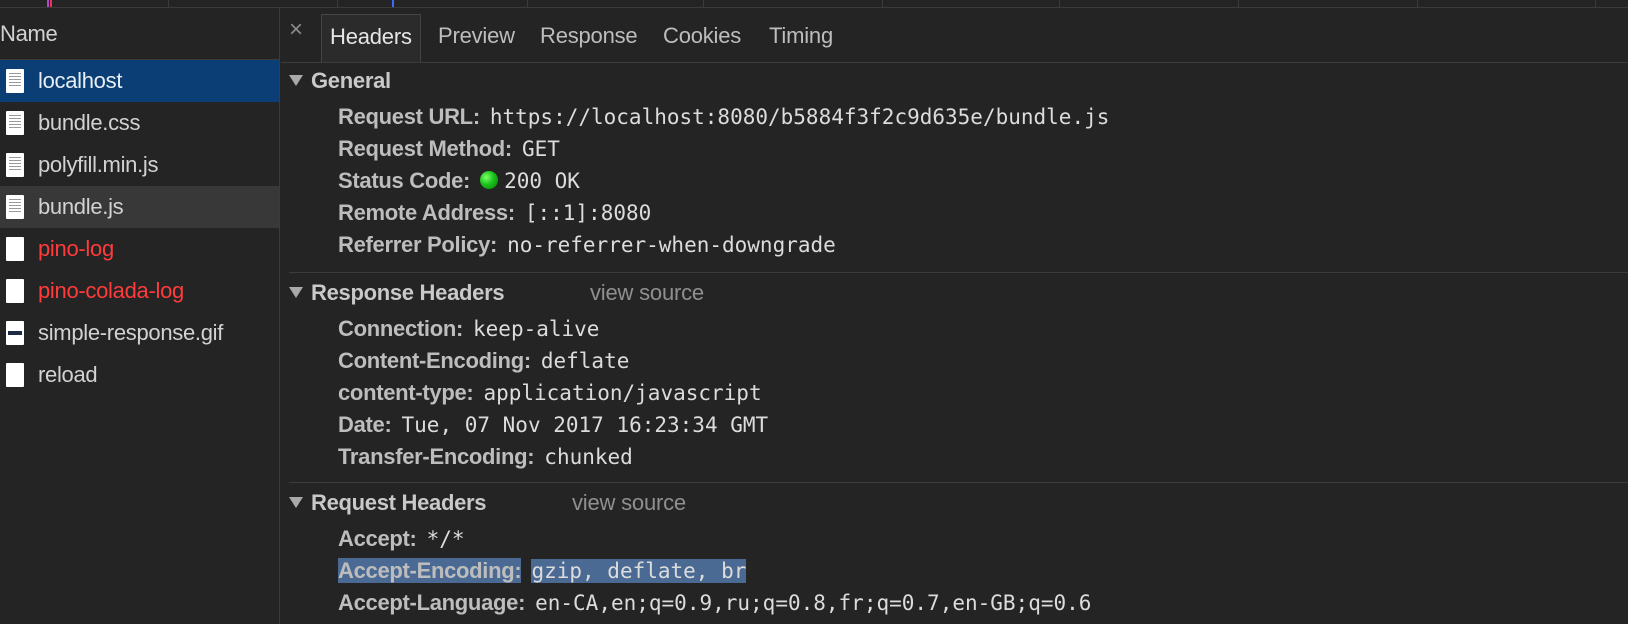 This screenshot has height=624, width=1628. I want to click on general-row: Remote Address: [::1]:8080, so click(494, 213).